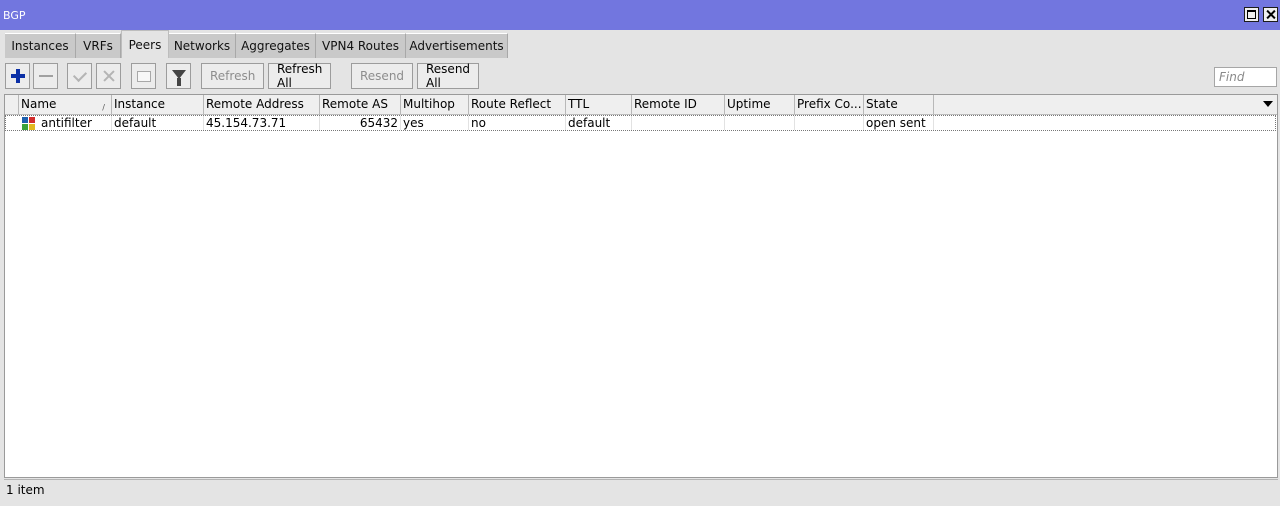 The height and width of the screenshot is (506, 1280). Describe the element at coordinates (678, 123) in the screenshot. I see `cell-remote-id` at that location.